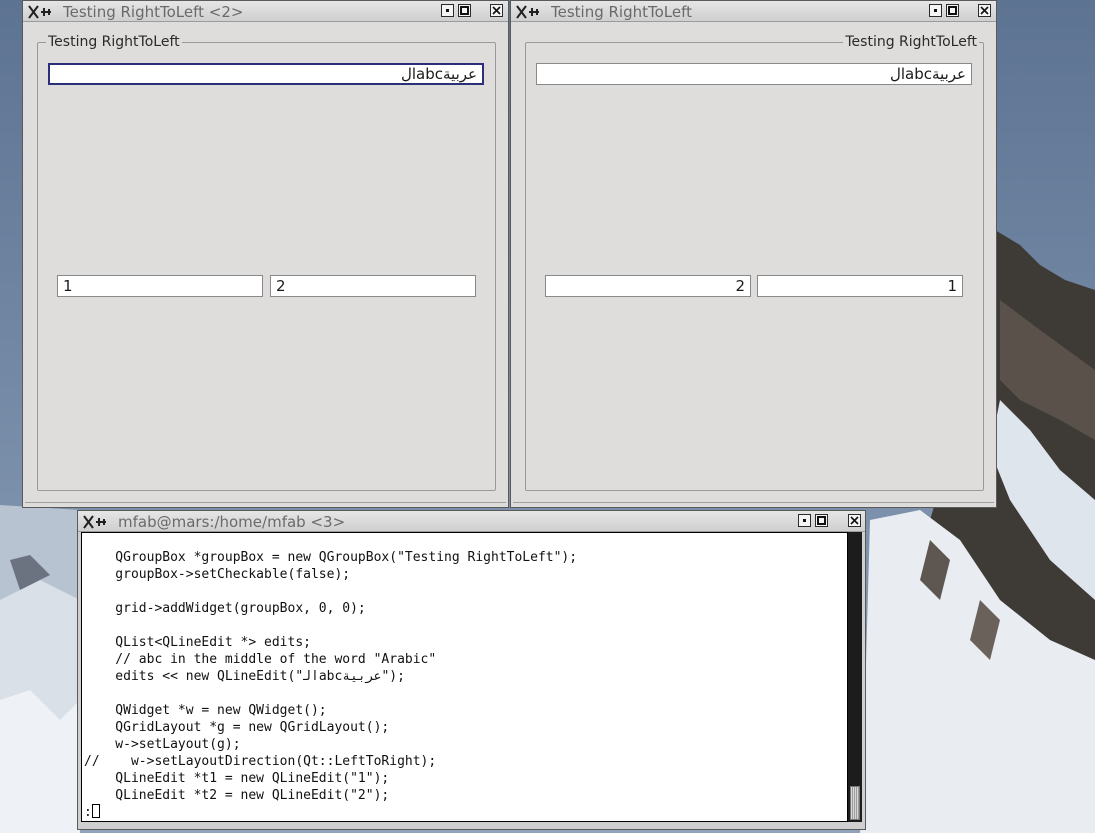 This screenshot has height=833, width=1095. I want to click on titlebar-right: Testing RightToLeft, so click(753, 11).